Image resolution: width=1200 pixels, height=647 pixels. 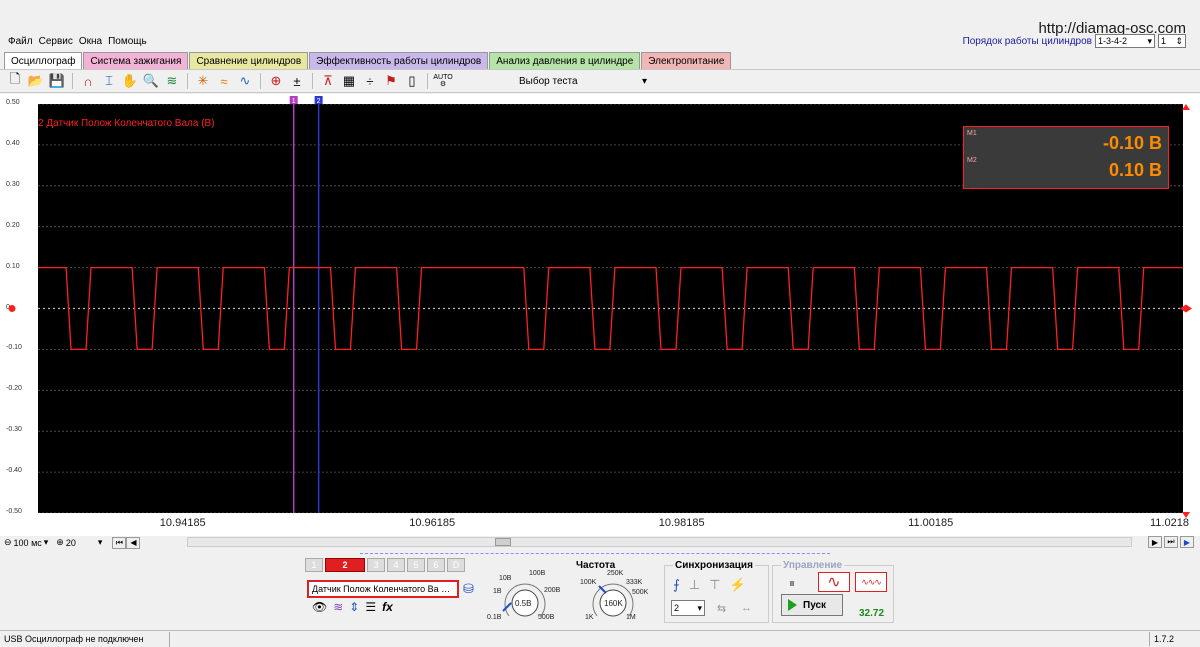 I want to click on zoom-in-icon: ⊕, so click(x=60, y=542).